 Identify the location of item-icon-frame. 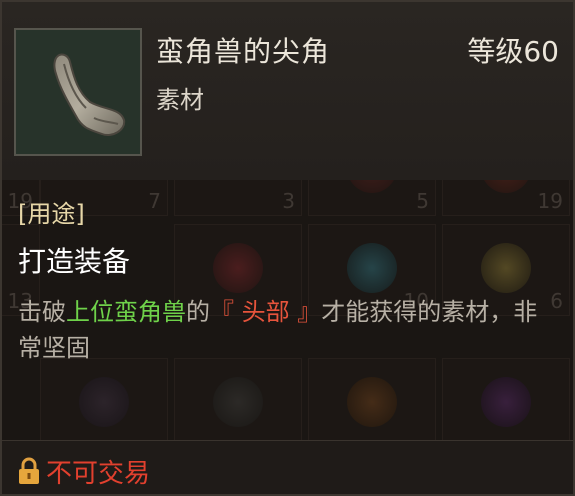
(78, 92).